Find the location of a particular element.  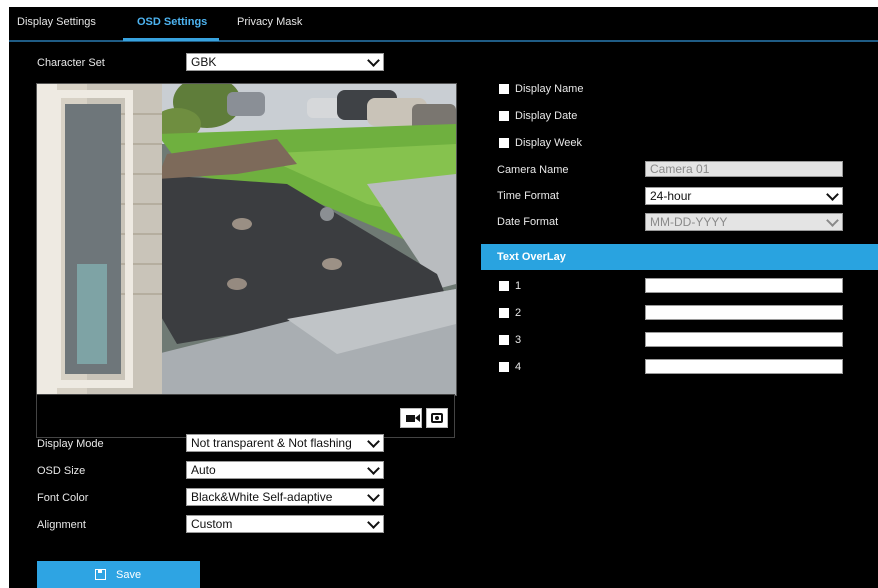

snapshot-button is located at coordinates (437, 418).